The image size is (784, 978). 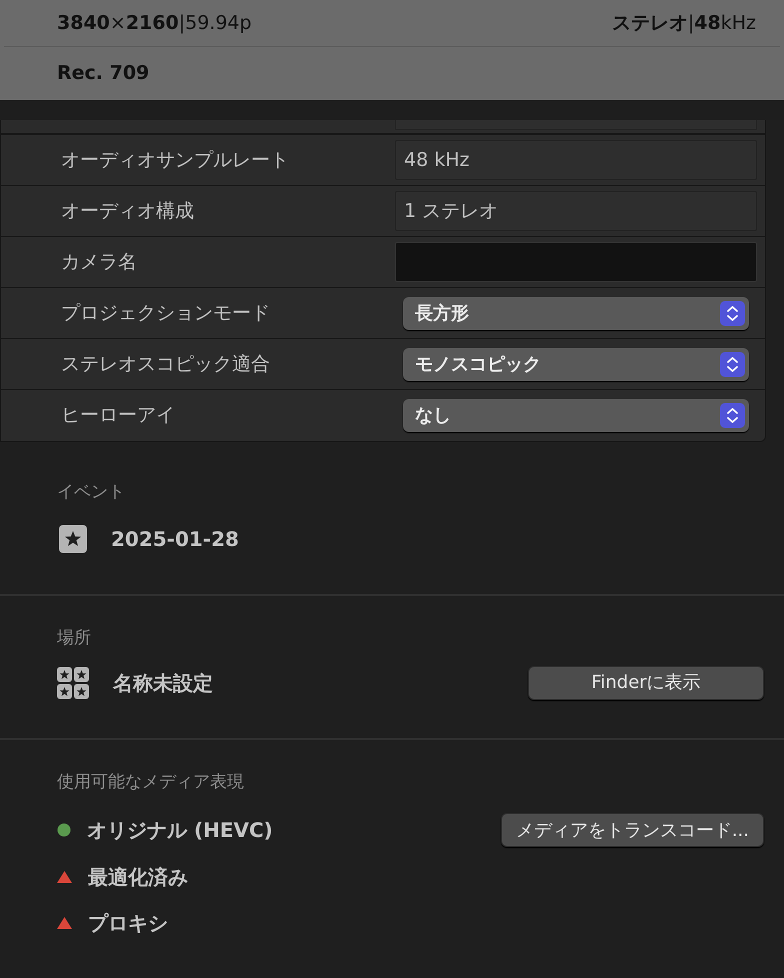 I want to click on popup-button: モノスコピック, so click(x=576, y=364).